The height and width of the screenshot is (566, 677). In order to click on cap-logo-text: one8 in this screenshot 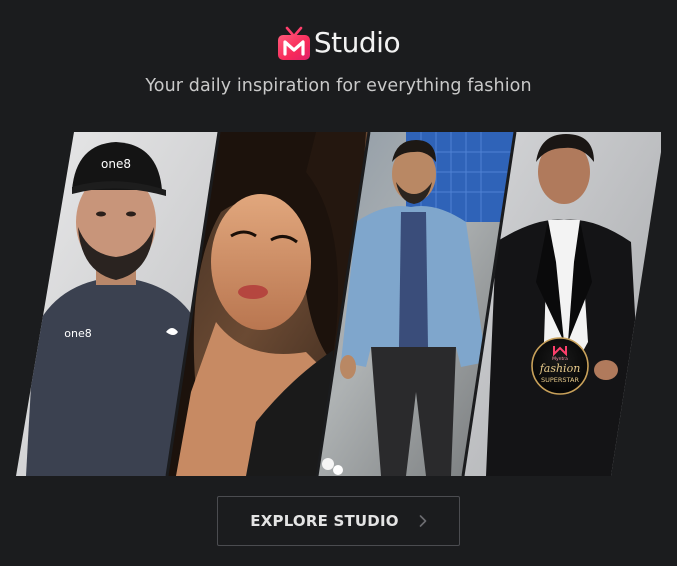, I will do `click(116, 164)`.